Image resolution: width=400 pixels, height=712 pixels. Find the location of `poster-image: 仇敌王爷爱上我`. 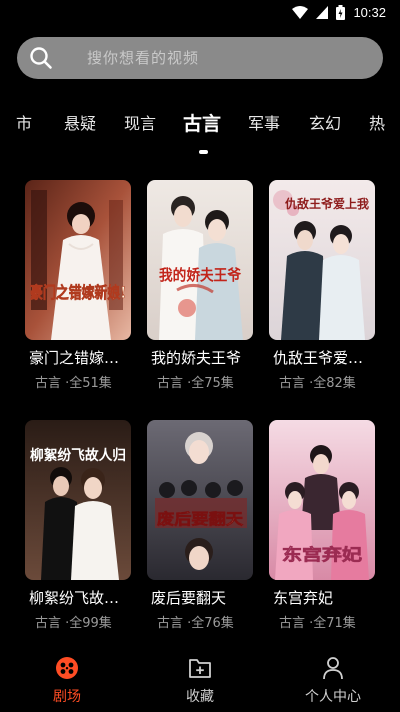

poster-image: 仇敌王爷爱上我 is located at coordinates (322, 260).